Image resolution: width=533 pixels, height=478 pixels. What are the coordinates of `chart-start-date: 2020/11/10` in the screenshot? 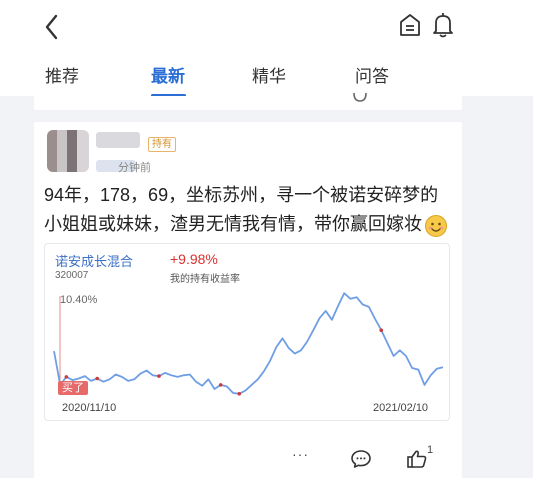 It's located at (89, 408).